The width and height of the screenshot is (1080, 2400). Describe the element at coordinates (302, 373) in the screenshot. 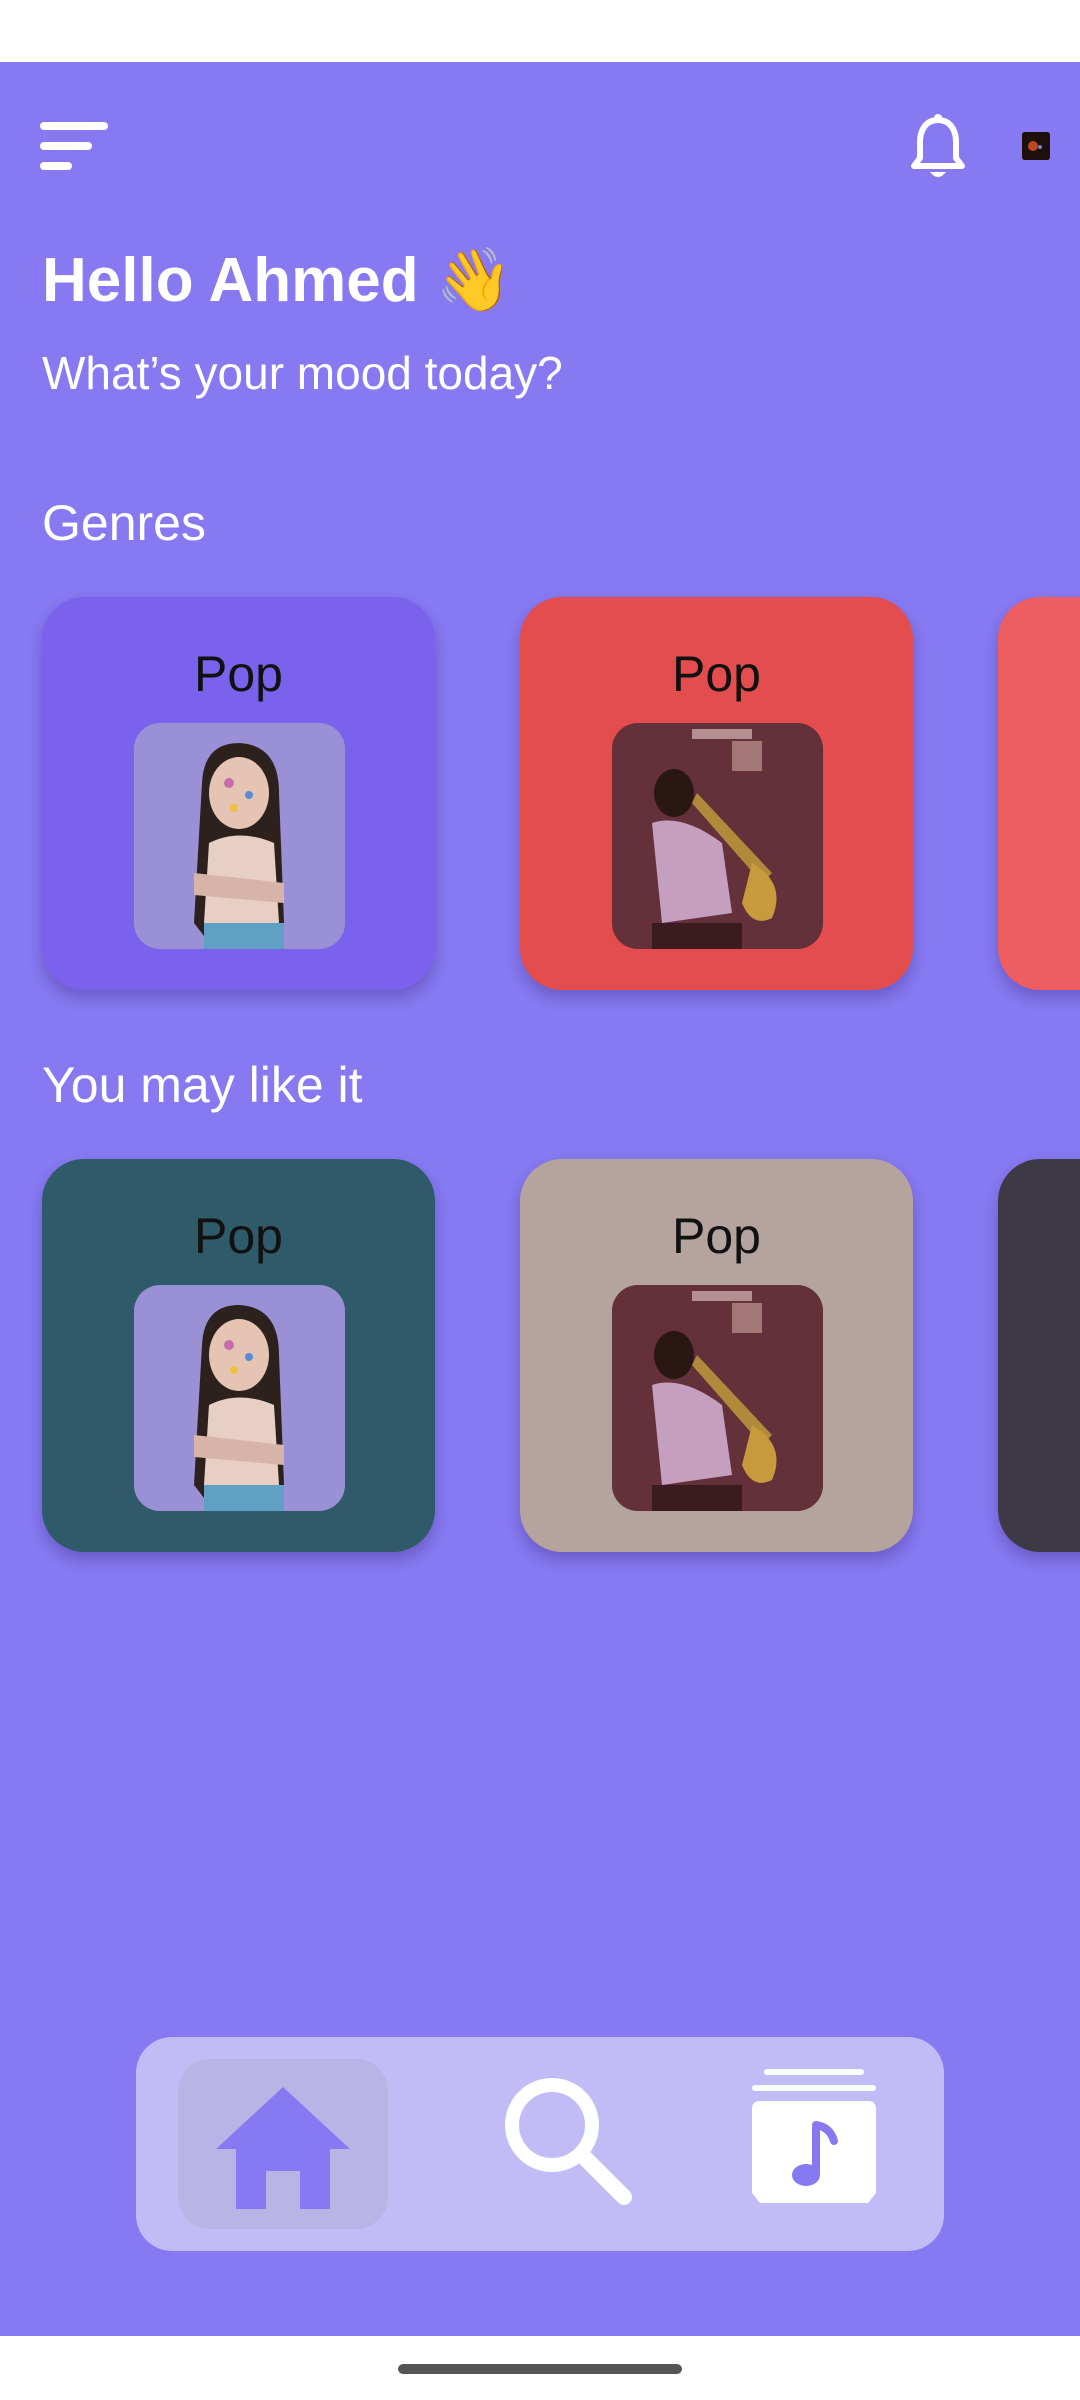

I see `greeting-subtitle: What’s your mood today?` at that location.